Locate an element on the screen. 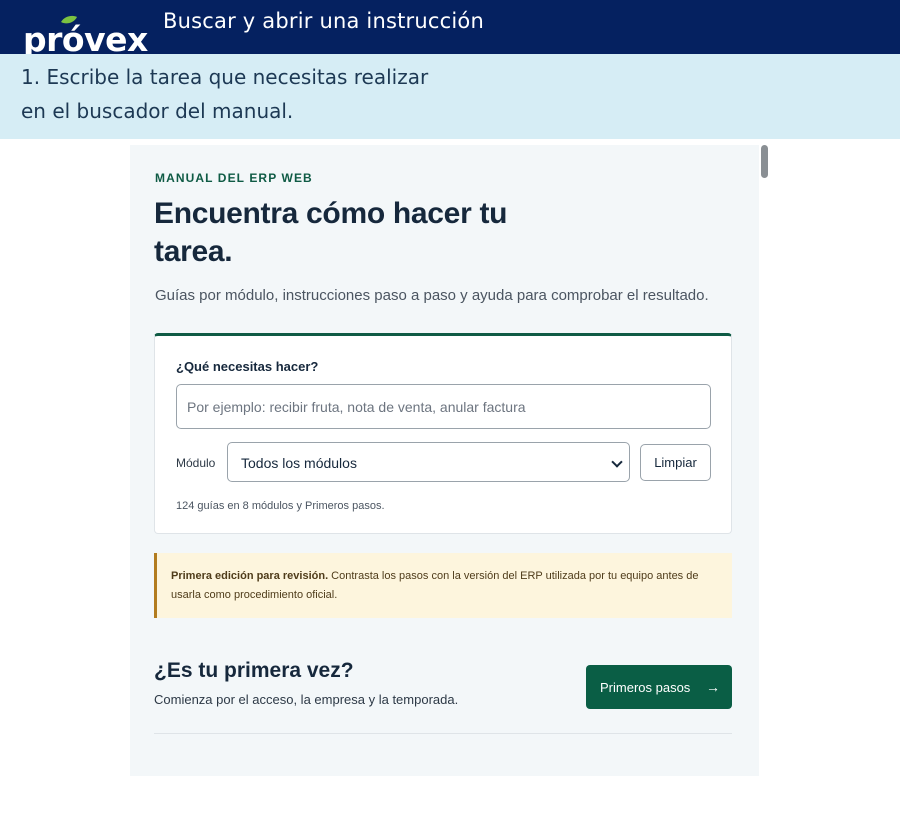 This screenshot has height=828, width=900. manual-eyebrow: MANUAL DEL ERP WEB is located at coordinates (234, 178).